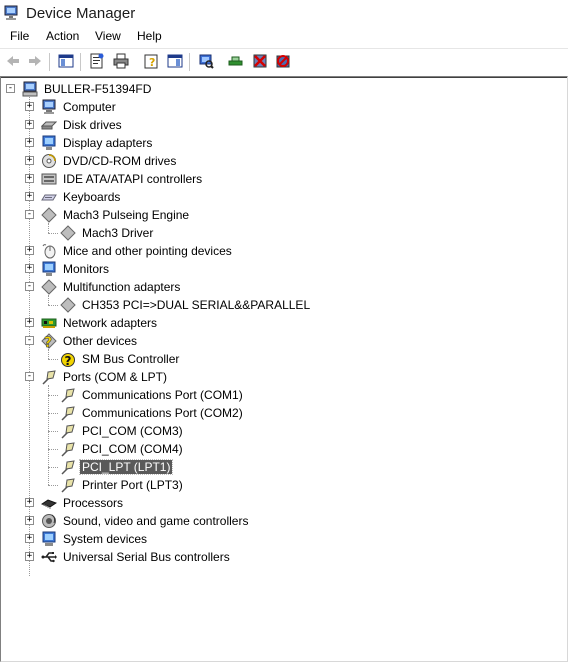 This screenshot has width=568, height=662. What do you see at coordinates (92, 125) in the screenshot?
I see `tree-node-label: Disk drives` at bounding box center [92, 125].